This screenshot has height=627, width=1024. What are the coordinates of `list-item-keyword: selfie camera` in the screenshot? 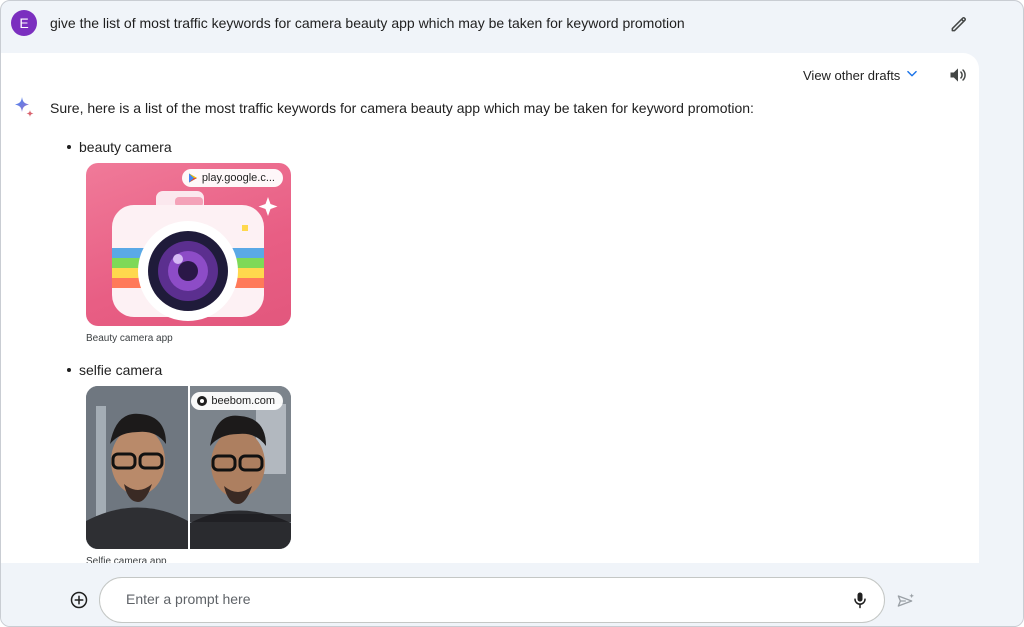 It's located at (114, 370).